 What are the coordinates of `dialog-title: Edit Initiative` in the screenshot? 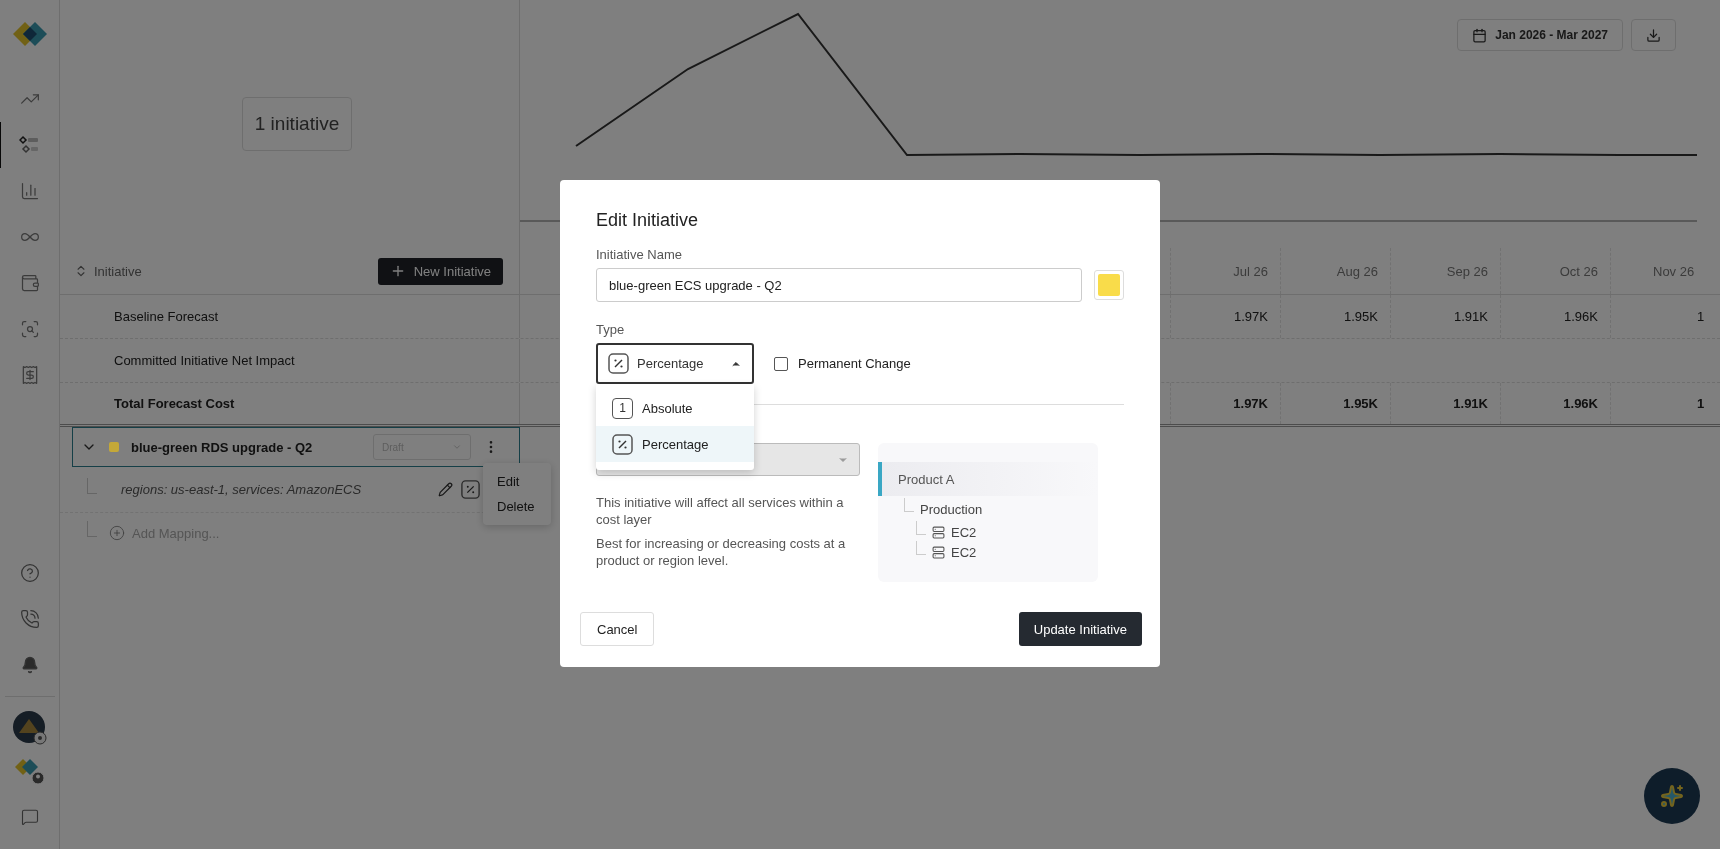 It's located at (648, 220).